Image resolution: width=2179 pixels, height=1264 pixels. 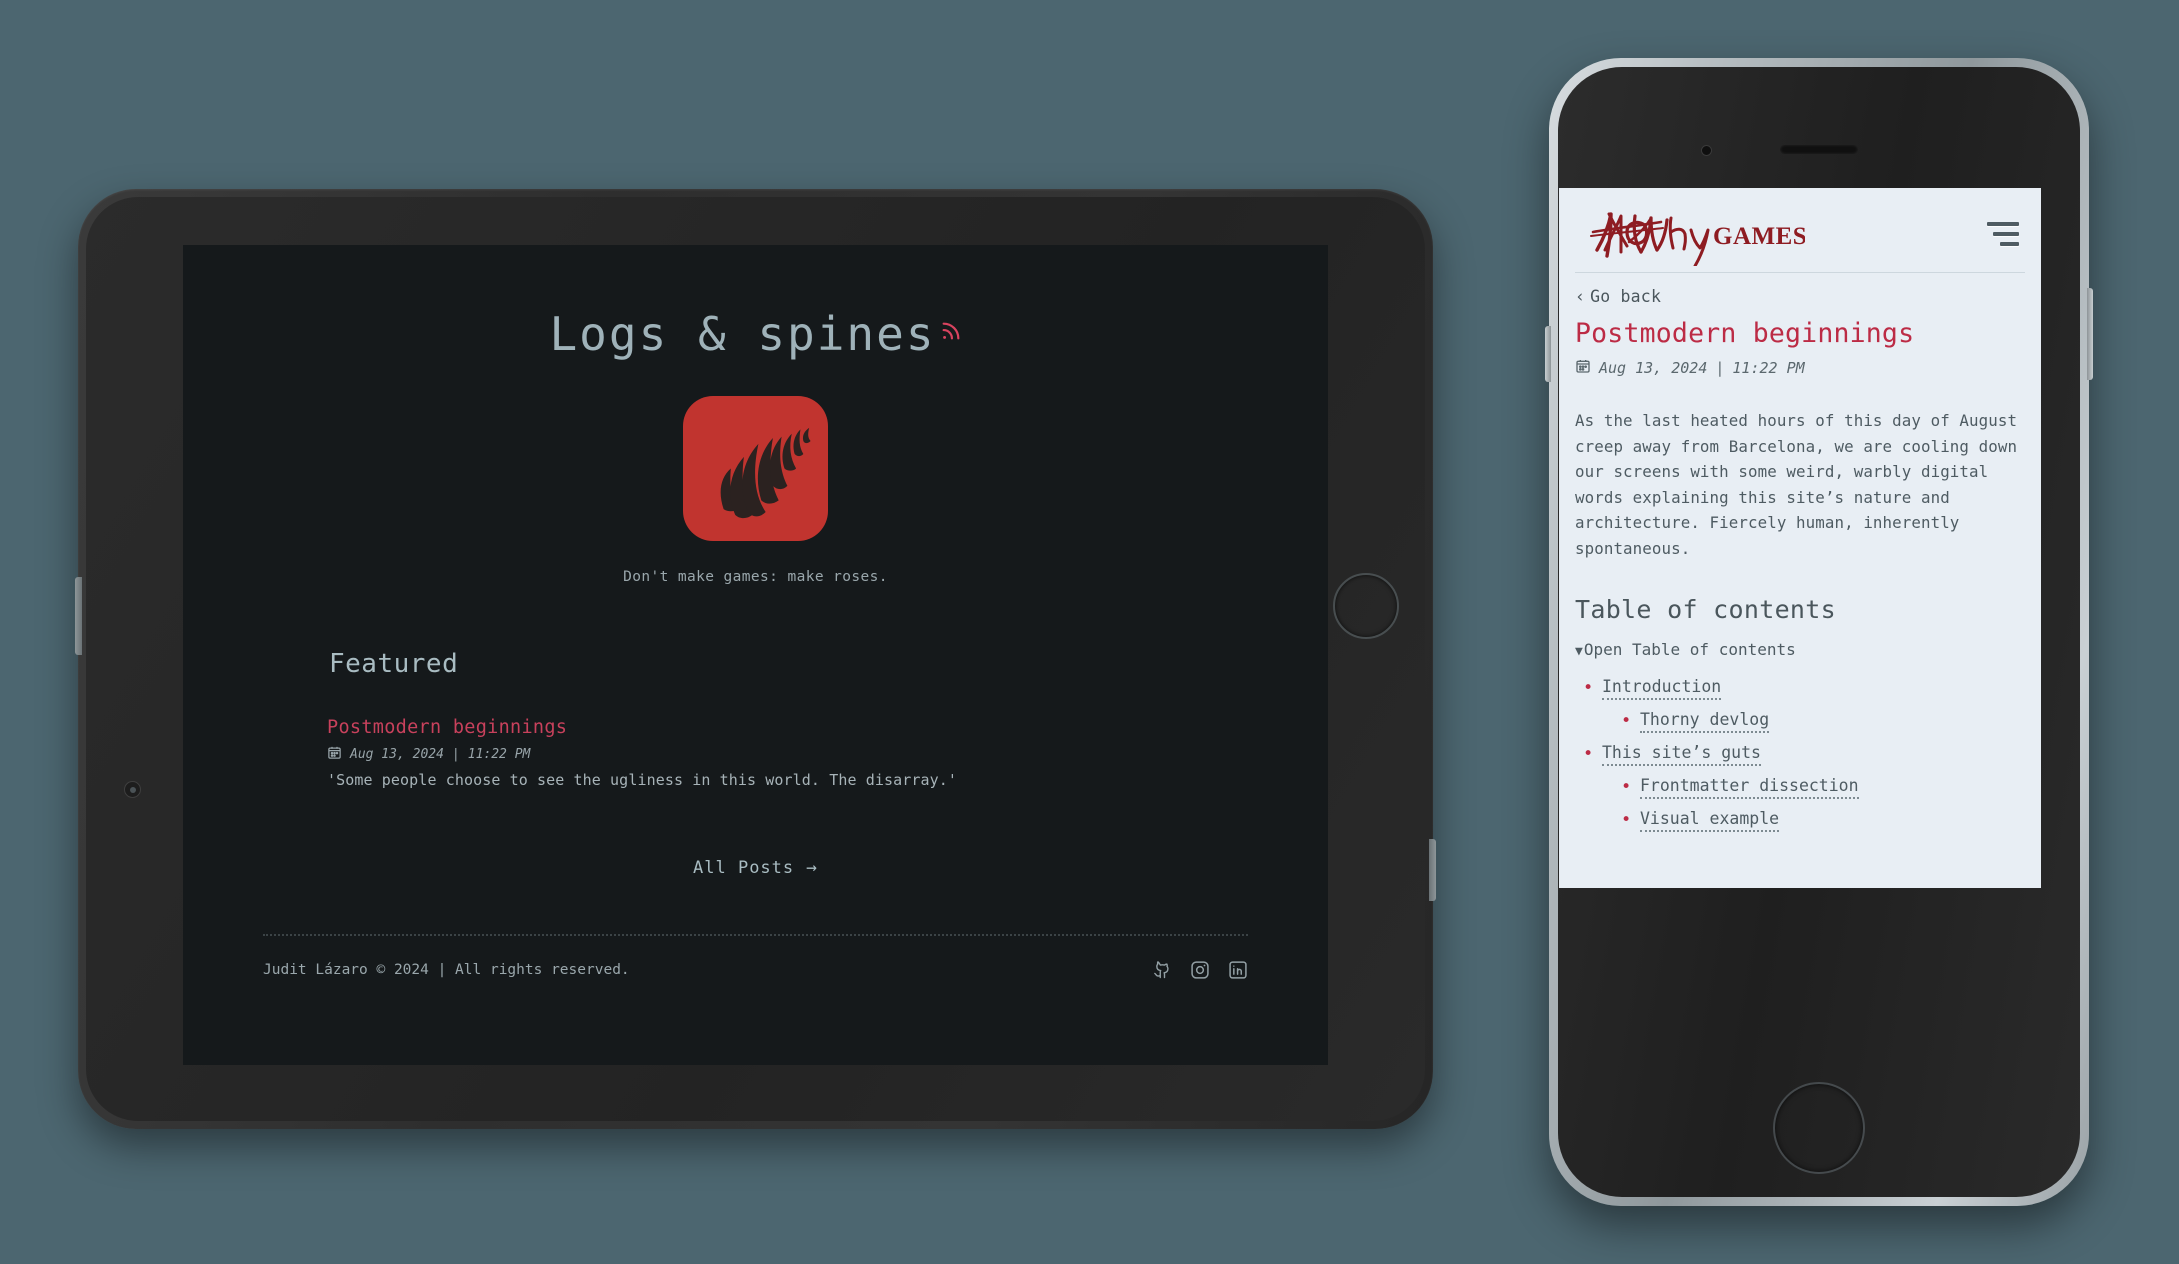 I want to click on post-date: Aug 13, 2024, so click(x=1653, y=368).